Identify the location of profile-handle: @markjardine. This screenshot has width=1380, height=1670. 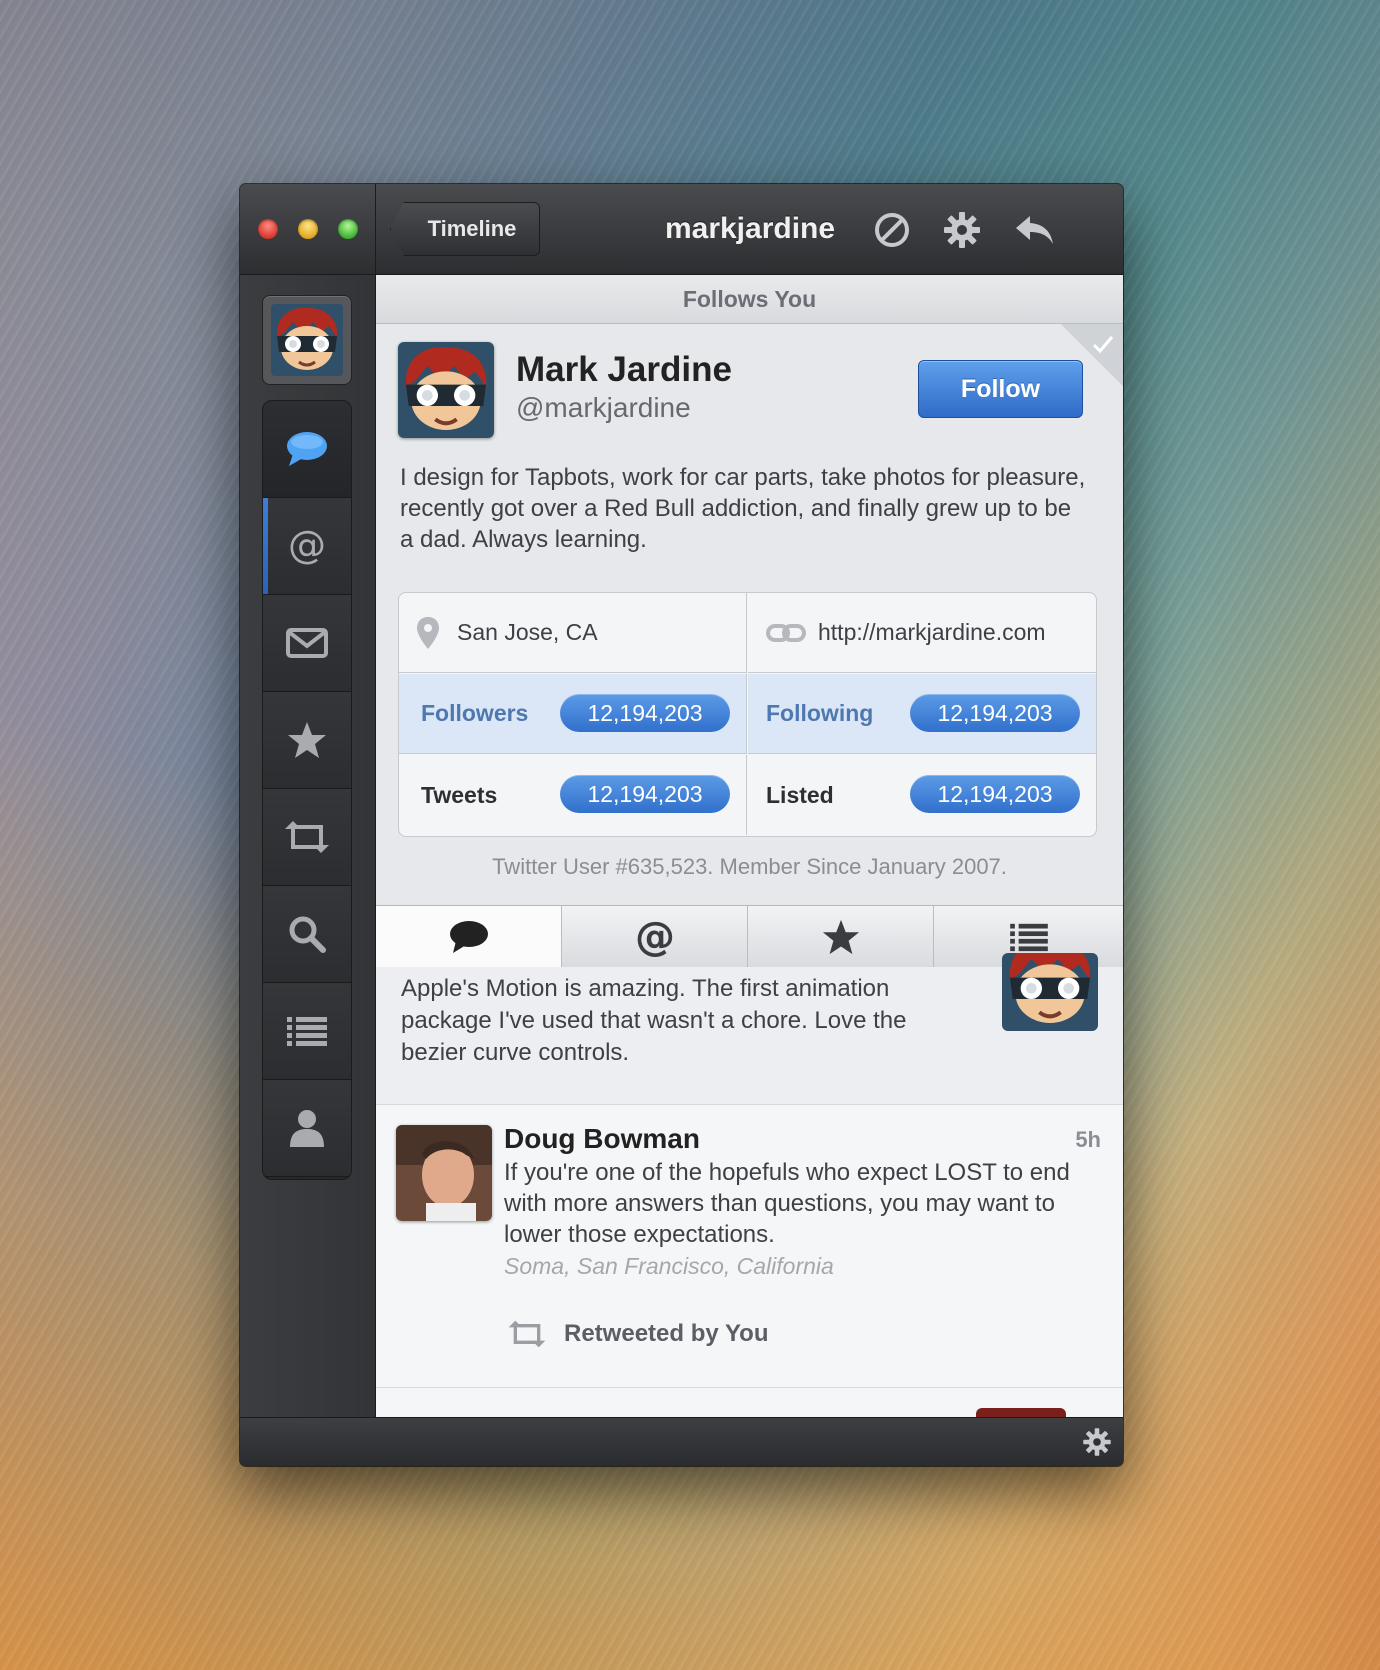
(603, 407).